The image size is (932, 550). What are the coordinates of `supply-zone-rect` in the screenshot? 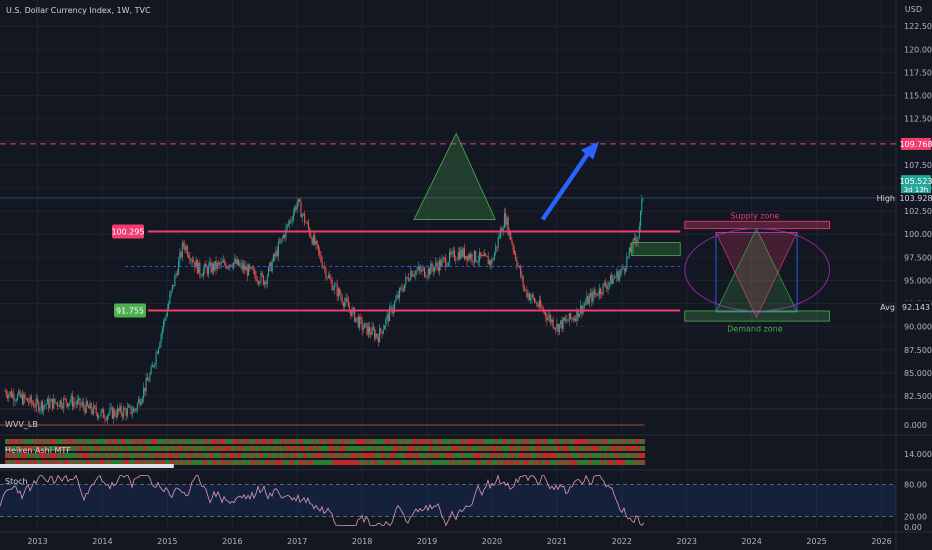 It's located at (757, 225).